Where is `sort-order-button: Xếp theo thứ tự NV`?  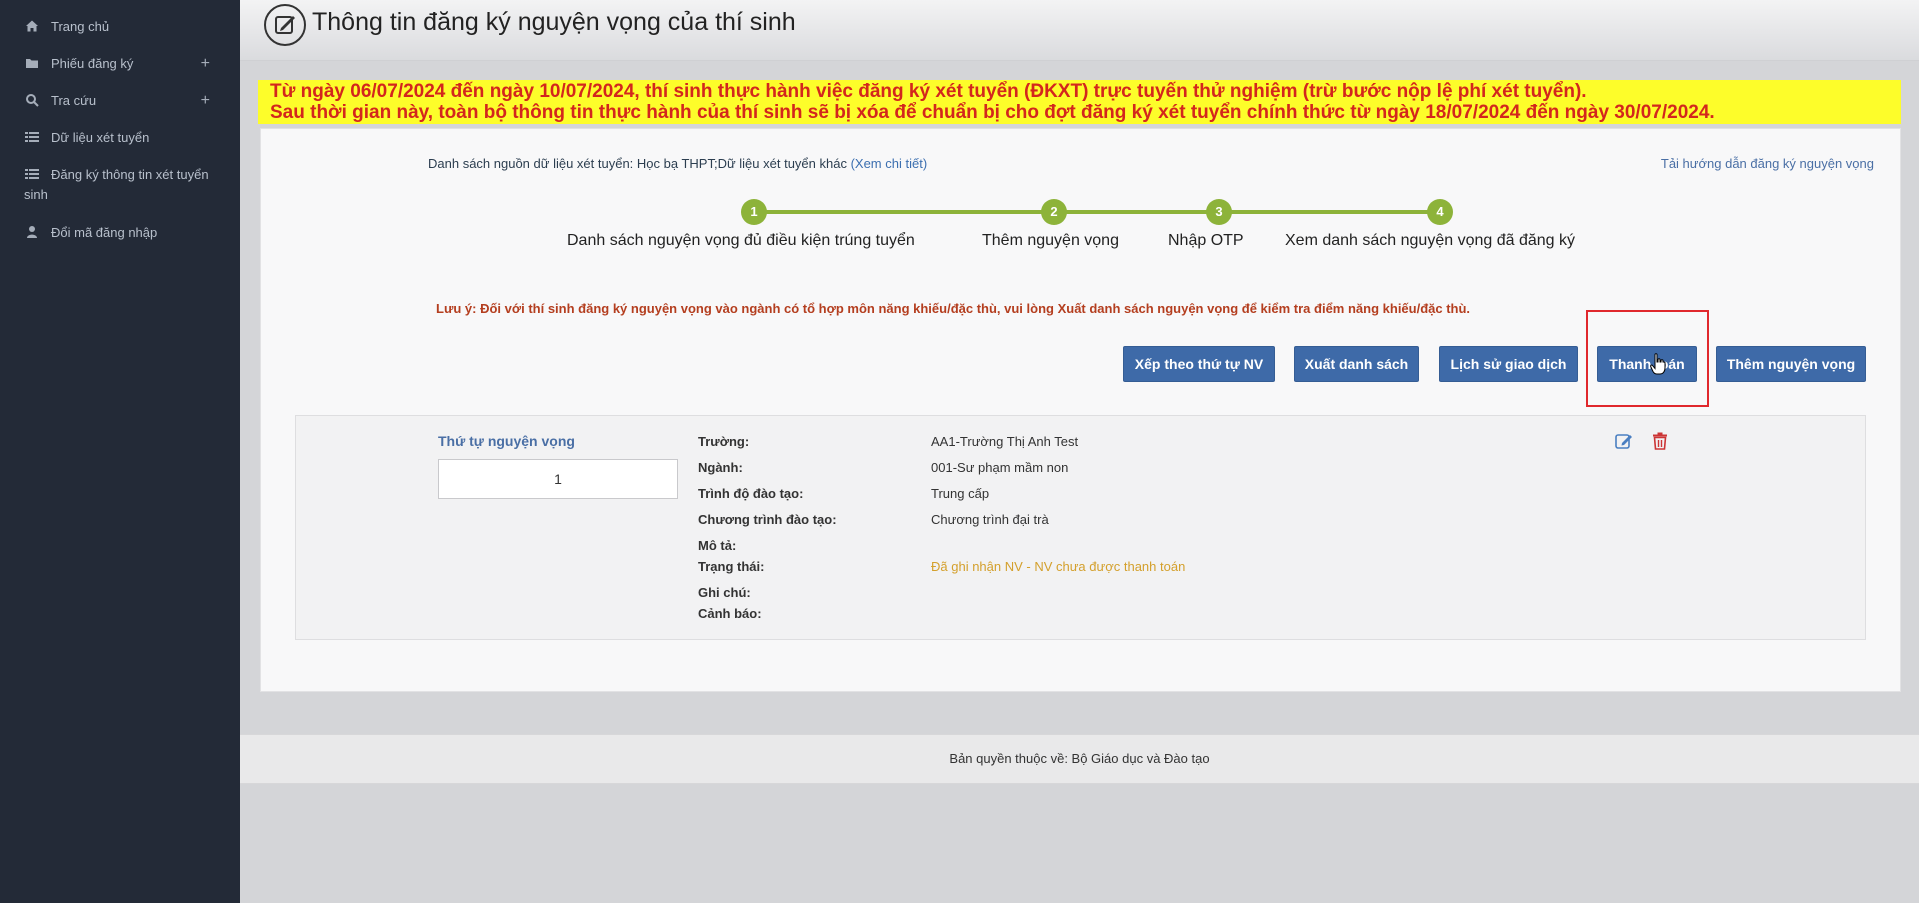
sort-order-button: Xếp theo thứ tự NV is located at coordinates (1199, 364).